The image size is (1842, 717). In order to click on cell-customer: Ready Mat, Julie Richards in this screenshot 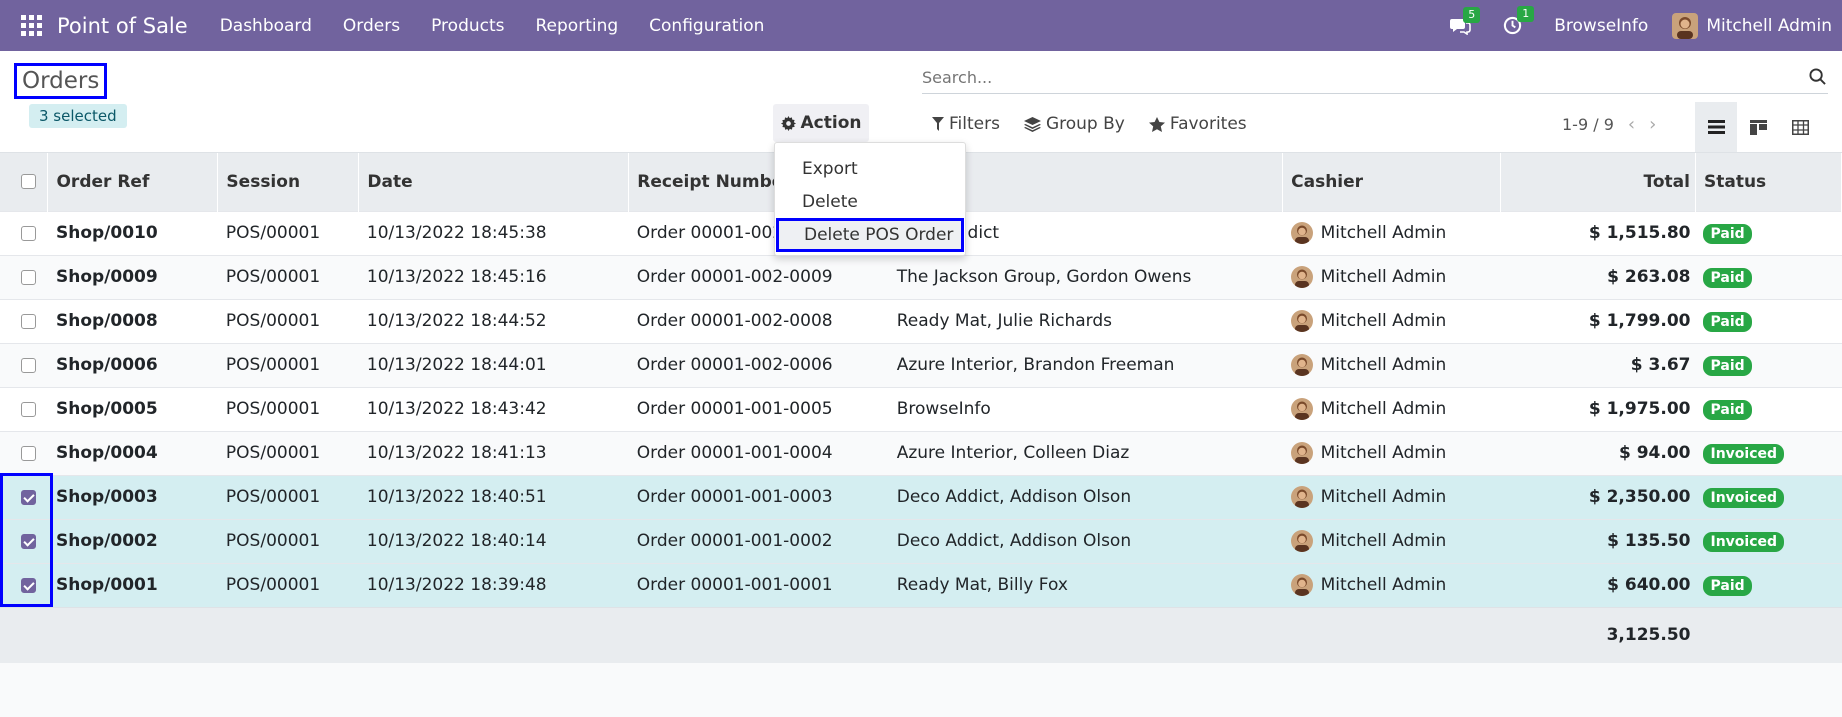, I will do `click(1085, 320)`.